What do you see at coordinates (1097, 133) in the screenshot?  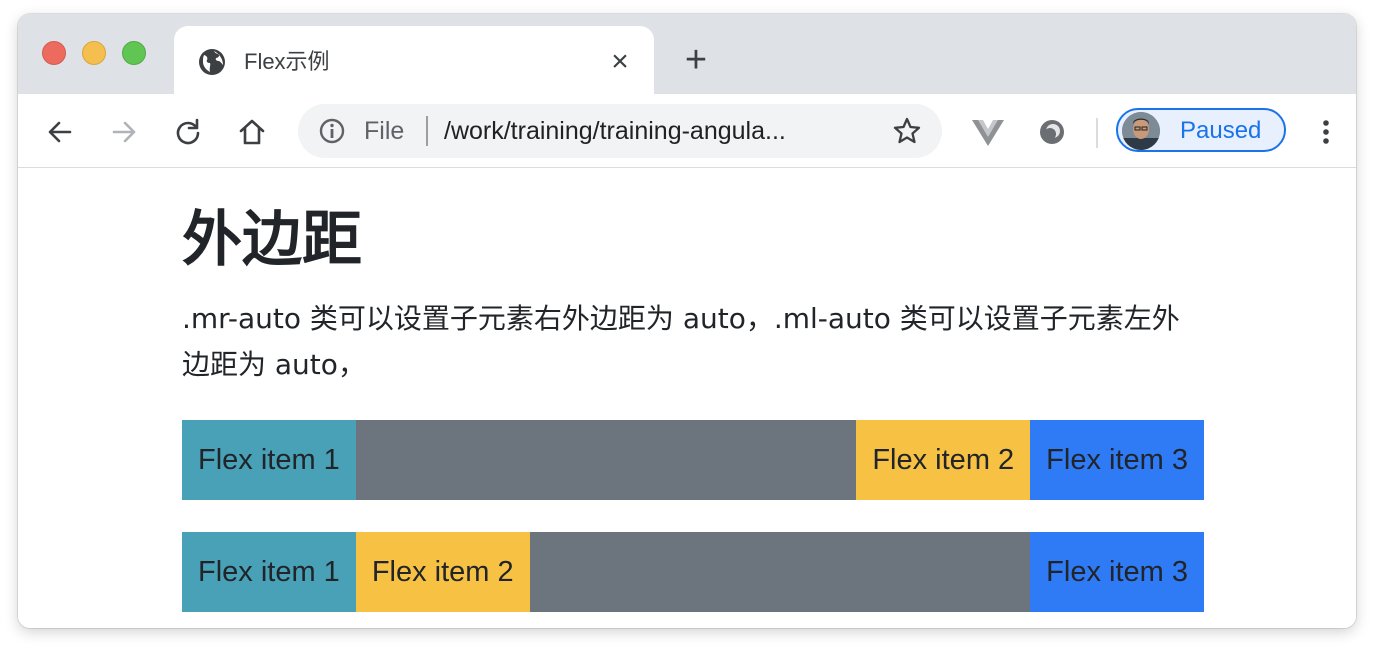 I see `toolbar-divider` at bounding box center [1097, 133].